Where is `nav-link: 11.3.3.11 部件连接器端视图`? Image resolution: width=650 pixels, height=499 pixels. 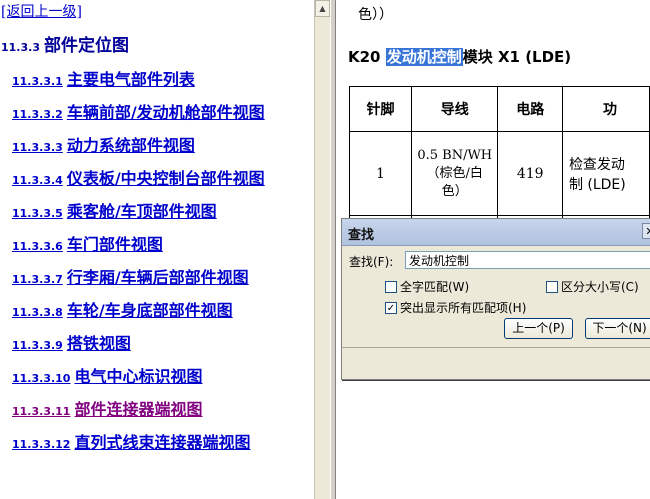
nav-link: 11.3.3.11 部件连接器端视图 is located at coordinates (107, 408).